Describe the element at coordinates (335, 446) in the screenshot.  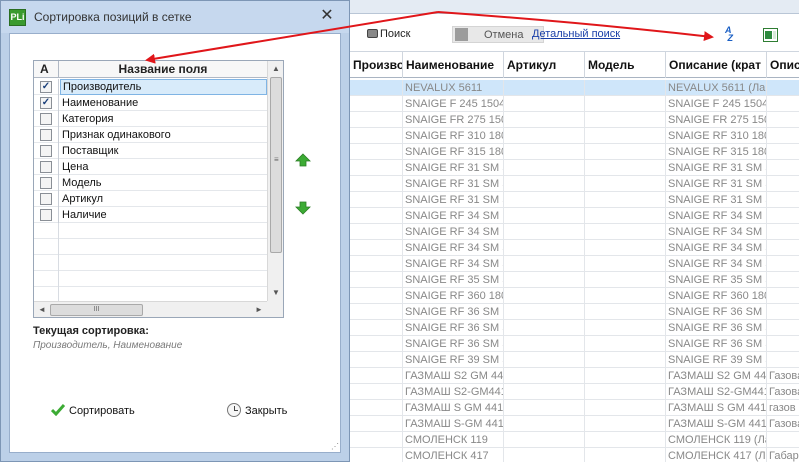
I see `resize-grip-icon: ⋰` at that location.